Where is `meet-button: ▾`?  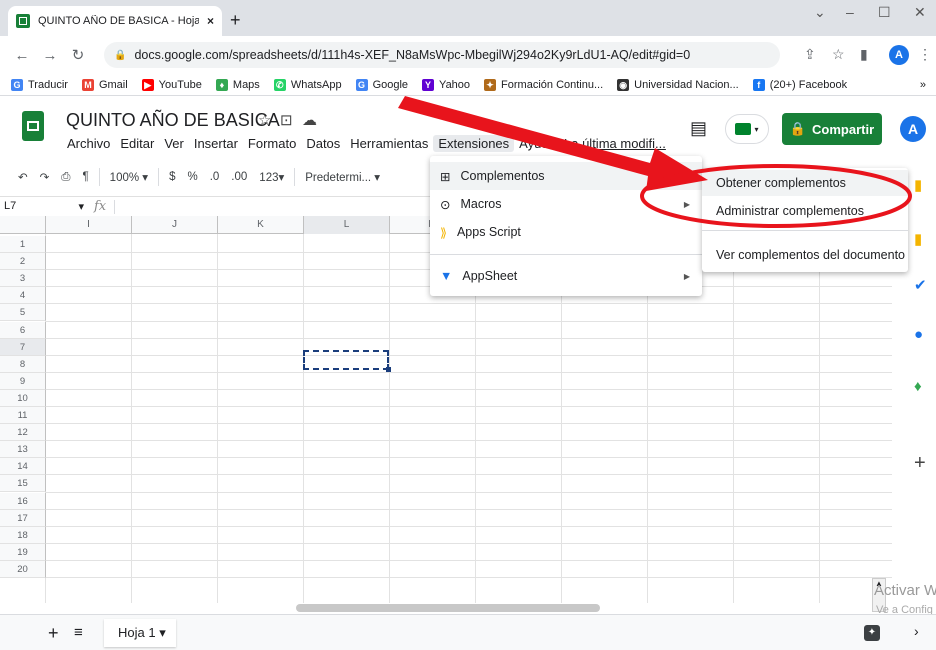 meet-button: ▾ is located at coordinates (747, 129).